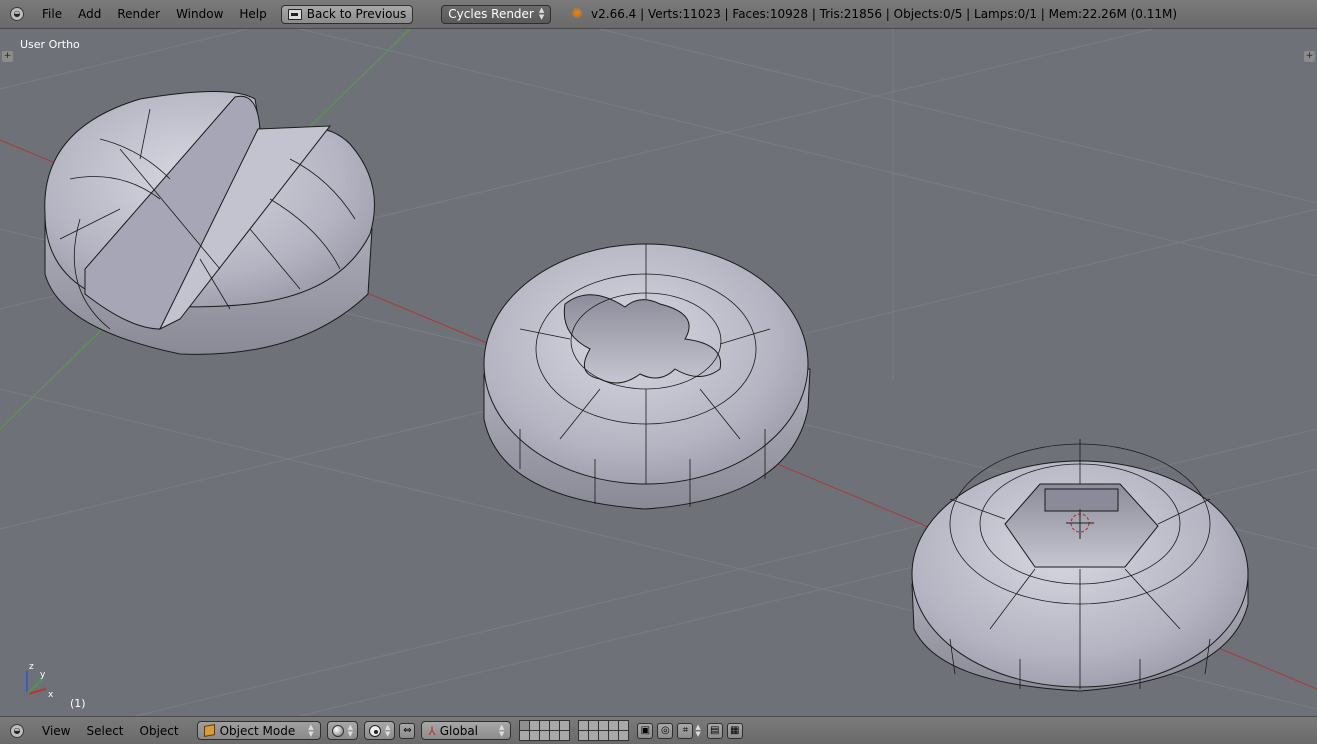 This screenshot has height=744, width=1317. Describe the element at coordinates (138, 14) in the screenshot. I see `menu-render: Render` at that location.